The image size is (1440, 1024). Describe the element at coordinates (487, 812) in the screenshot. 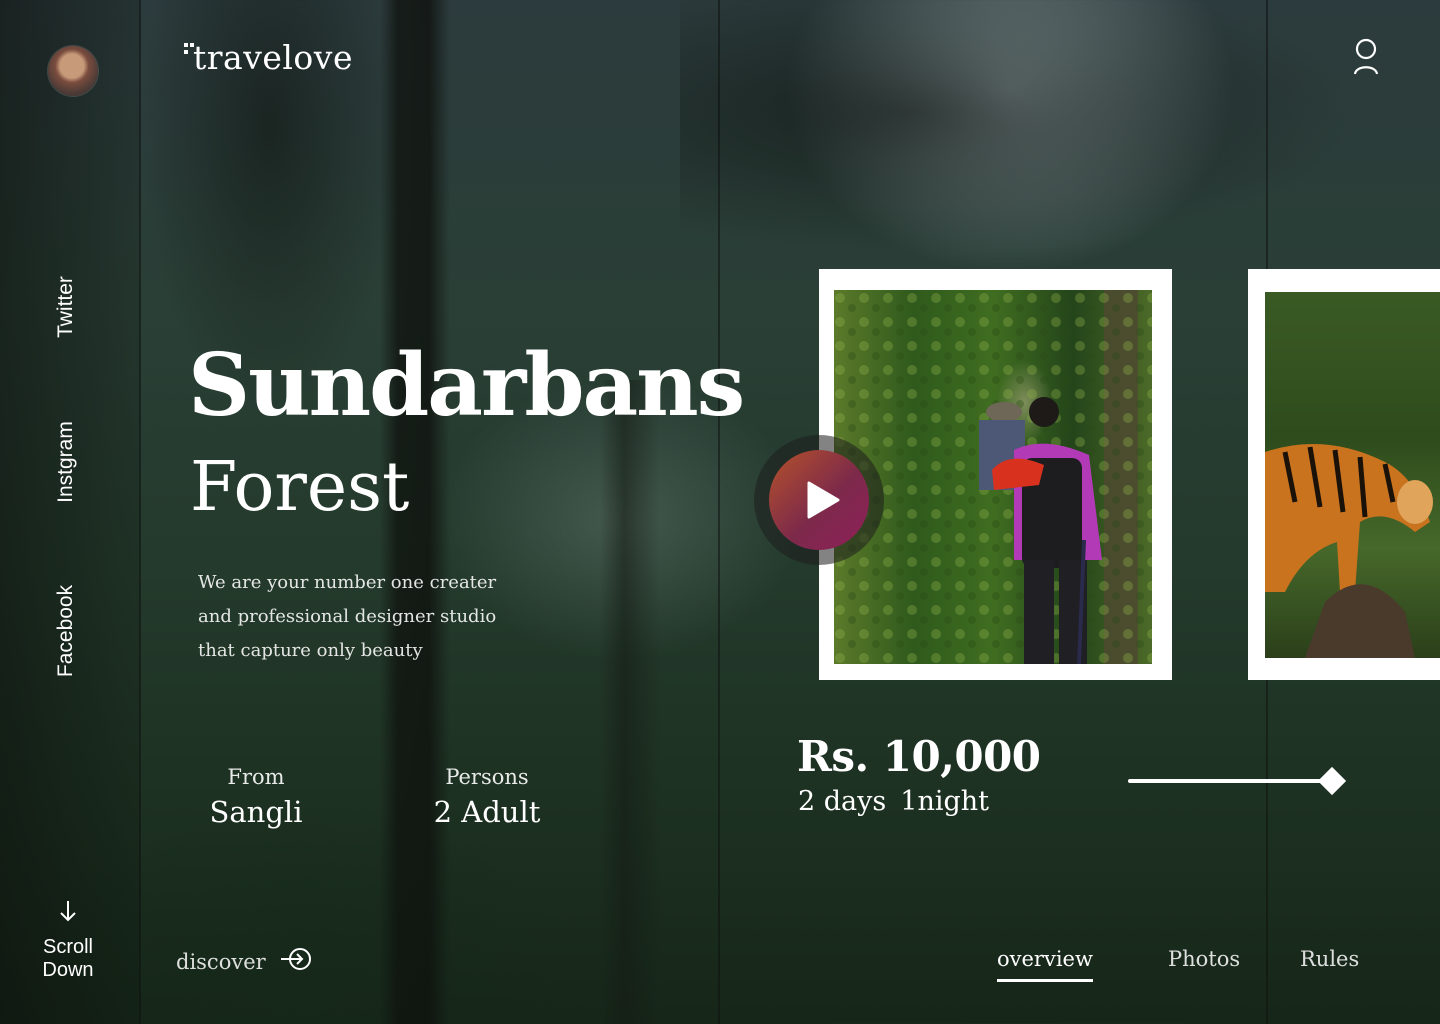

I see `persons-value: 2 Adult` at that location.